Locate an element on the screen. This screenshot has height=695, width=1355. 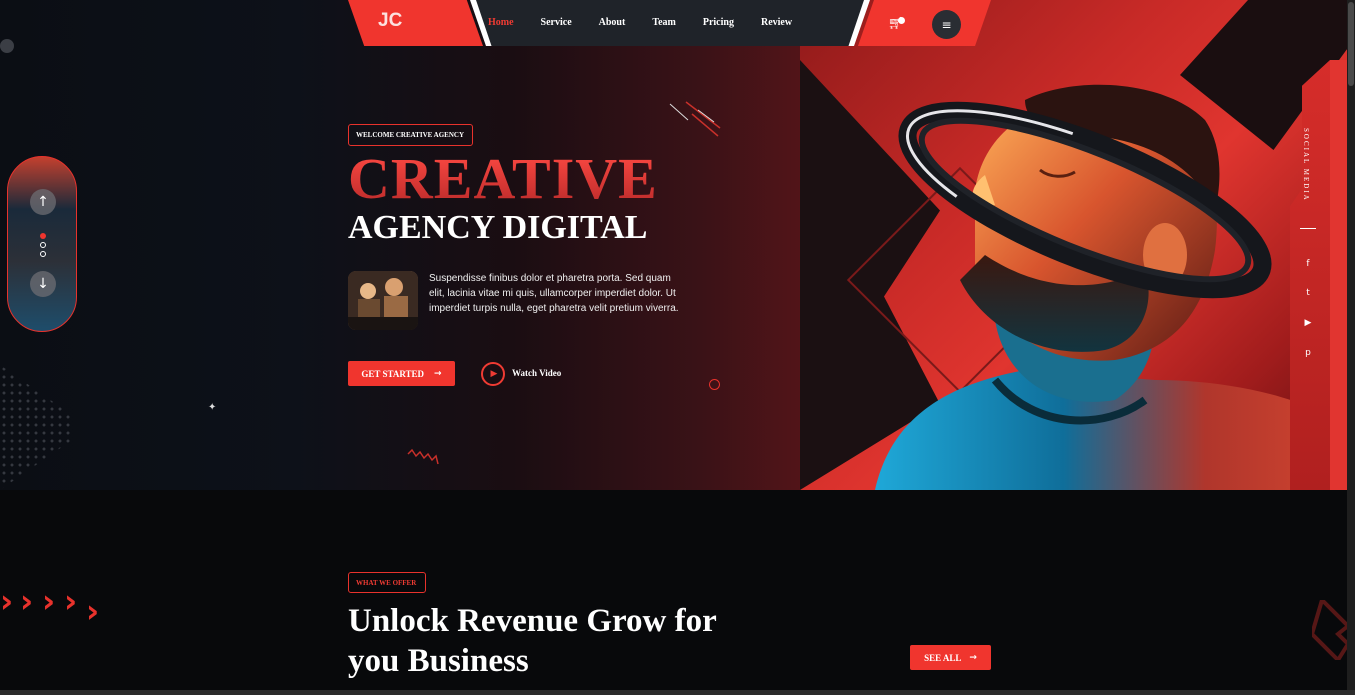
youtube-icon: ▶ is located at coordinates (1308, 323).